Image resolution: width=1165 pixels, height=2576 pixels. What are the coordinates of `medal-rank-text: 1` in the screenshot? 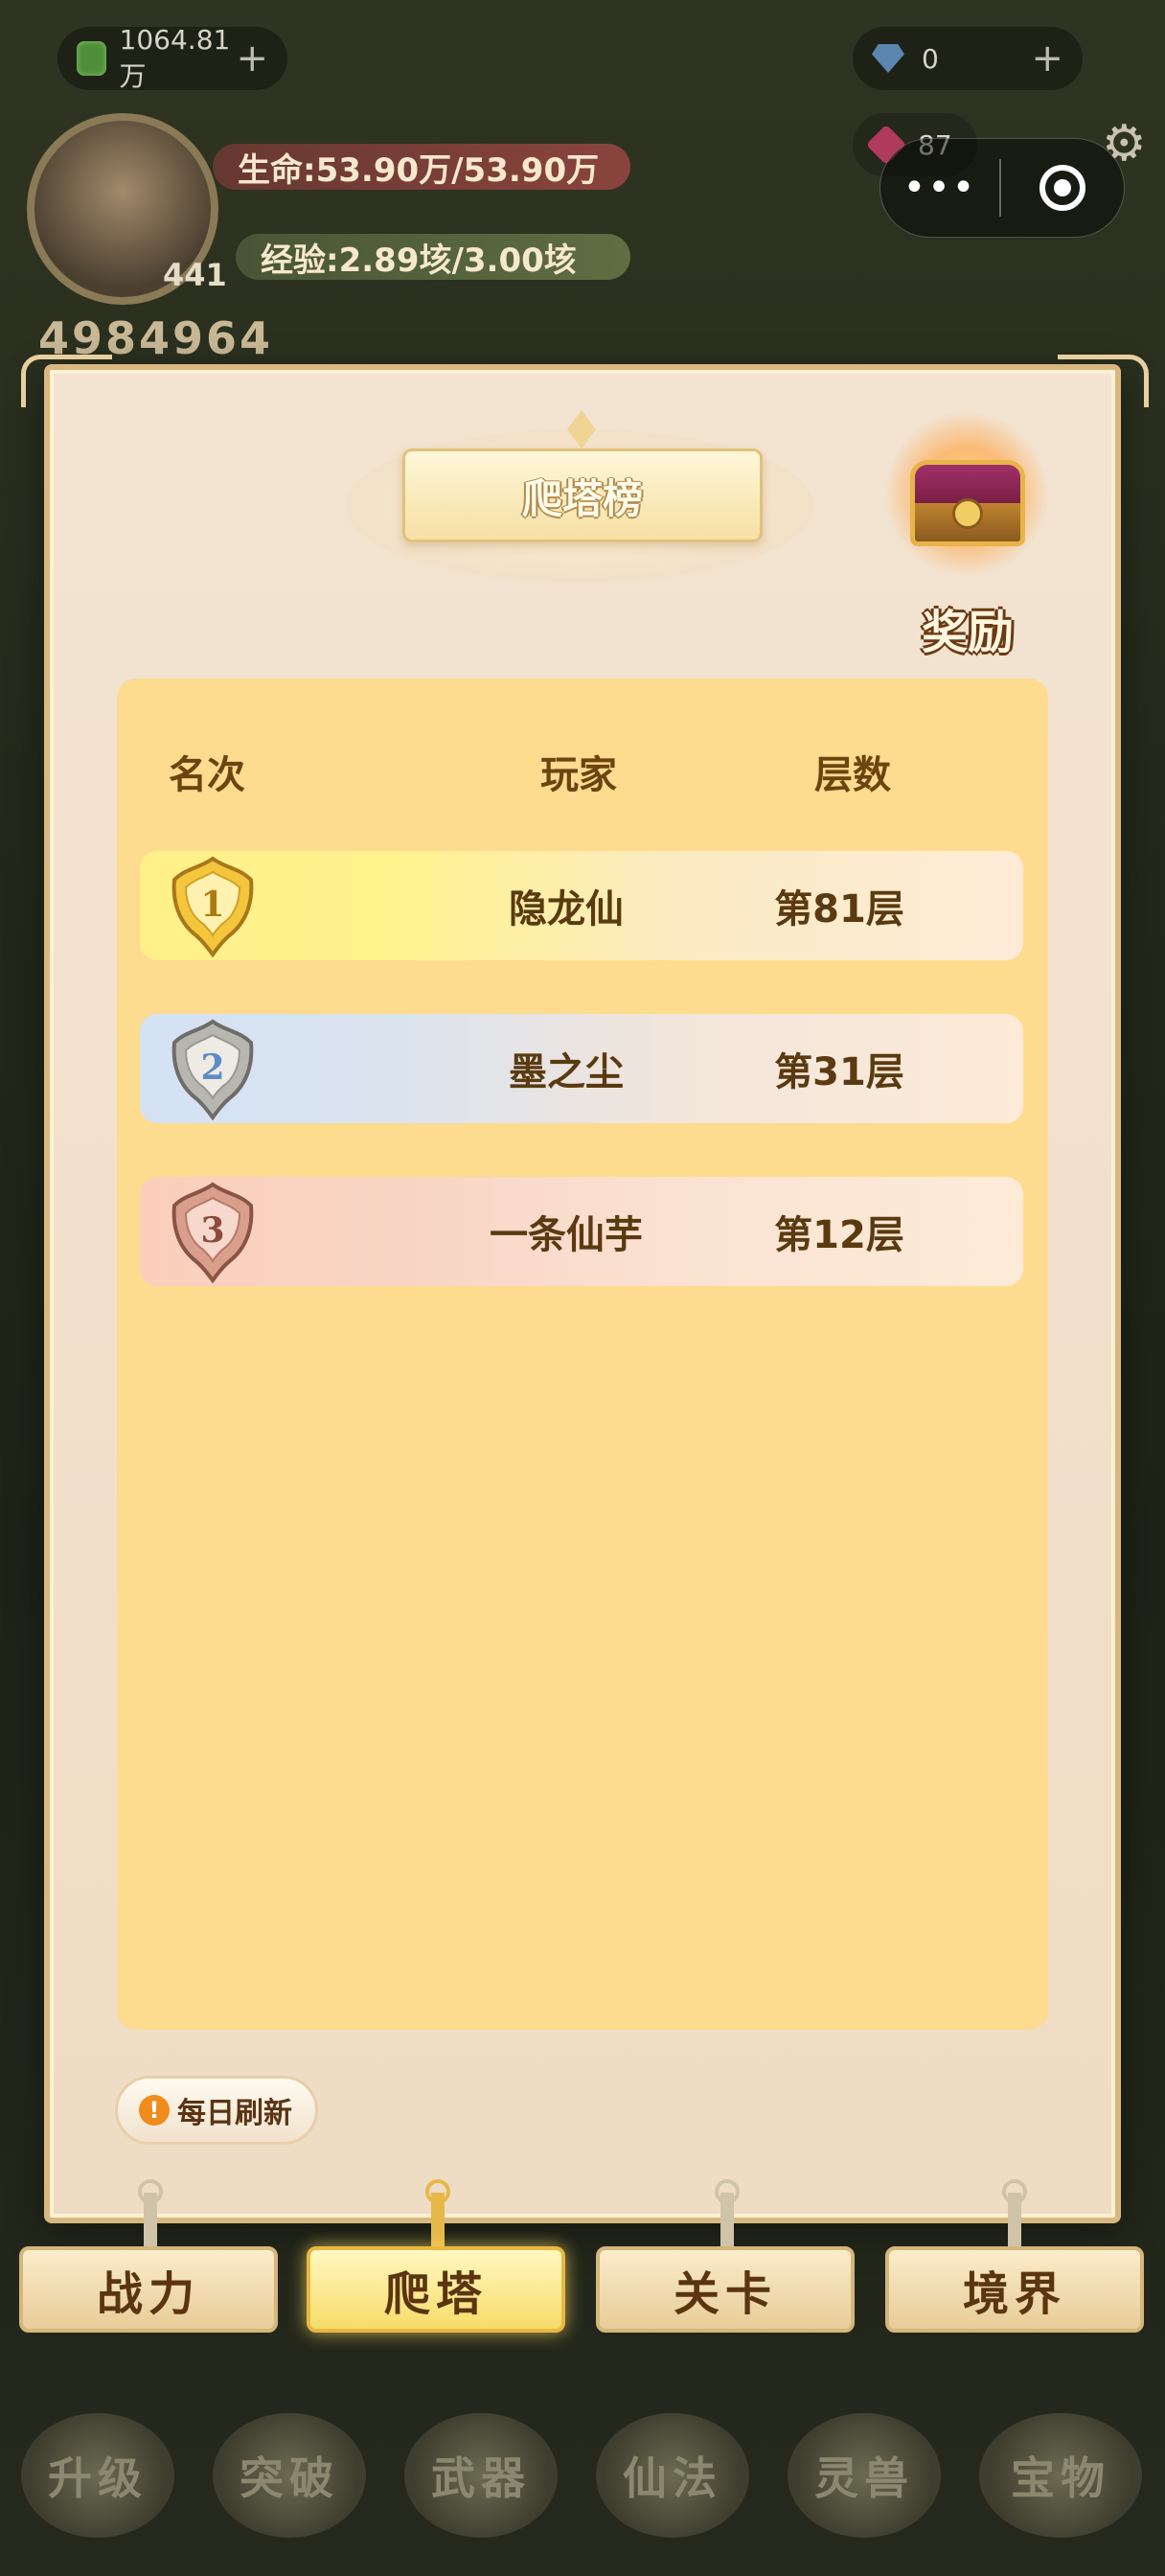 It's located at (212, 905).